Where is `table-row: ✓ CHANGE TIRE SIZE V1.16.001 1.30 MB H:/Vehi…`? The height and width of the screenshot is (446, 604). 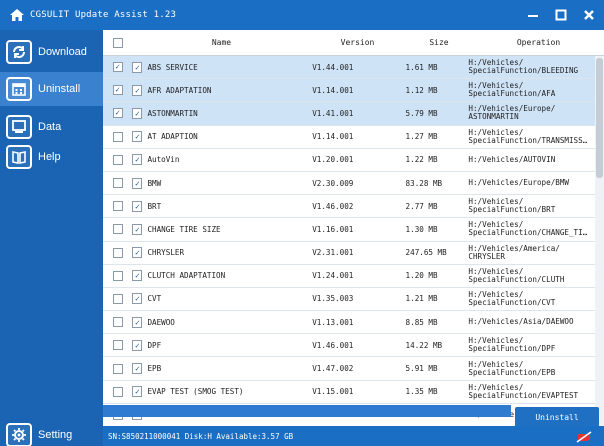
table-row: ✓ CHANGE TIRE SIZE V1.16.001 1.30 MB H:/Vehi… is located at coordinates (349, 230).